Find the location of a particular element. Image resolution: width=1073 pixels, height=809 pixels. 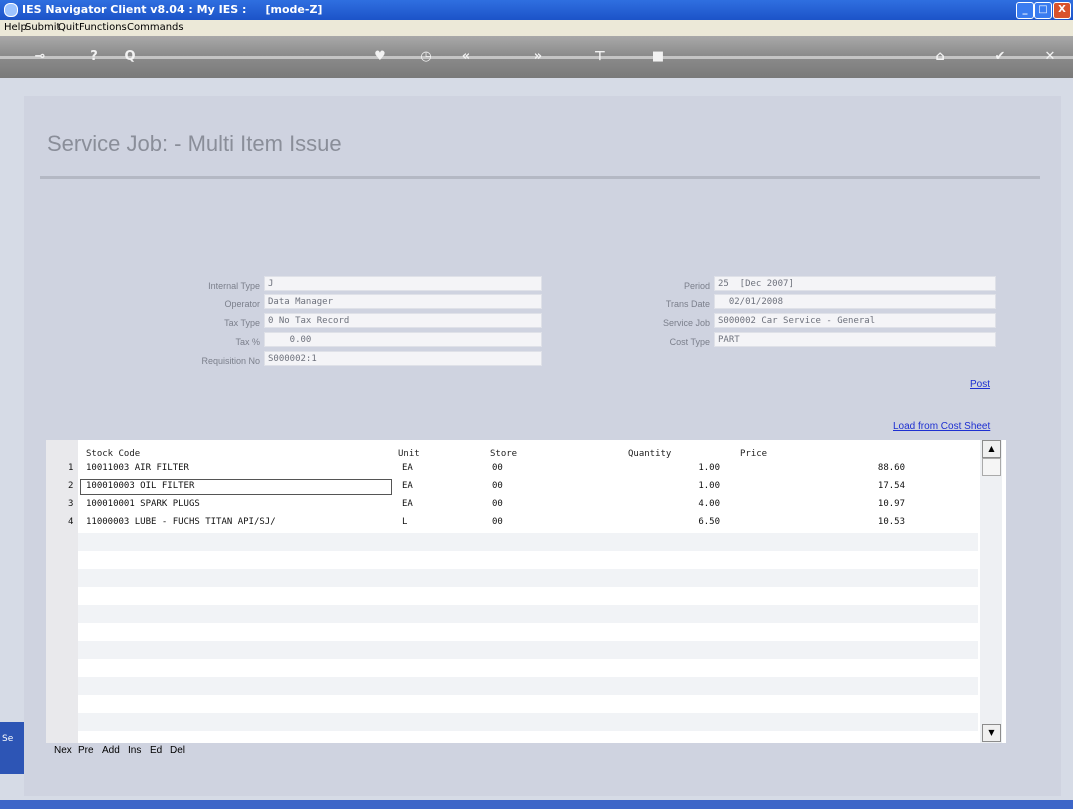

col-header-price: Price is located at coordinates (754, 454).